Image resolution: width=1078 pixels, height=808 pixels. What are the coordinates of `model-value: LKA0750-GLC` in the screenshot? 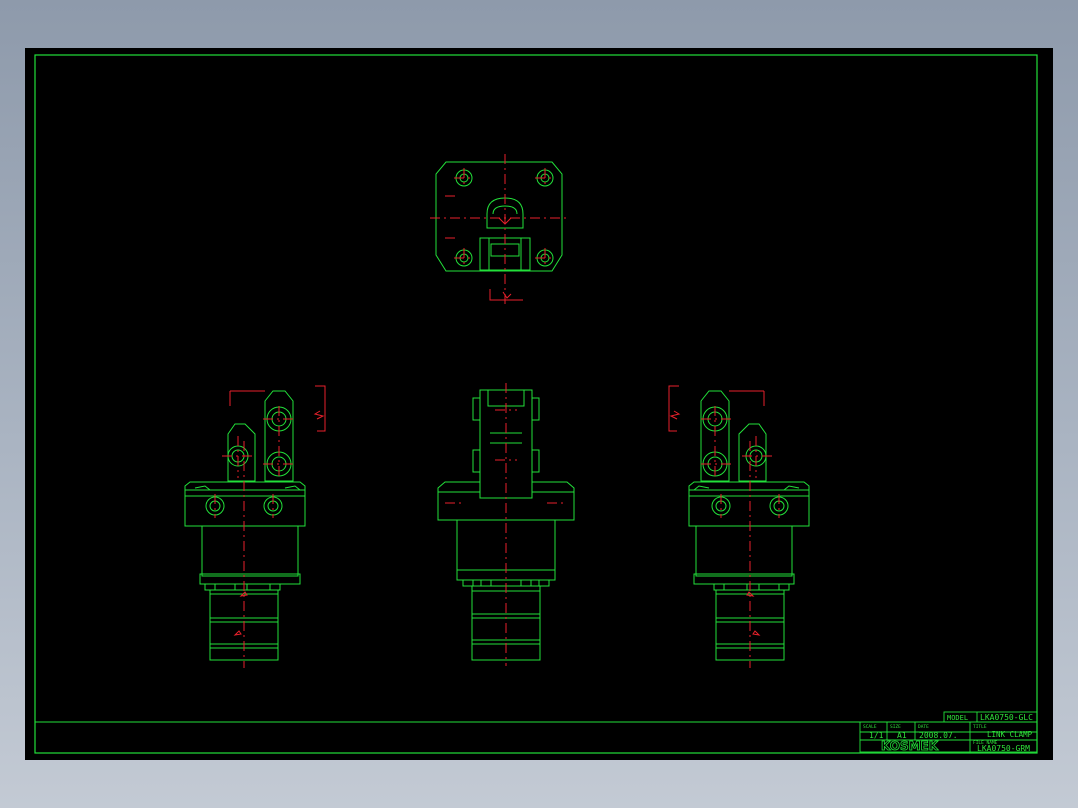 It's located at (1006, 717).